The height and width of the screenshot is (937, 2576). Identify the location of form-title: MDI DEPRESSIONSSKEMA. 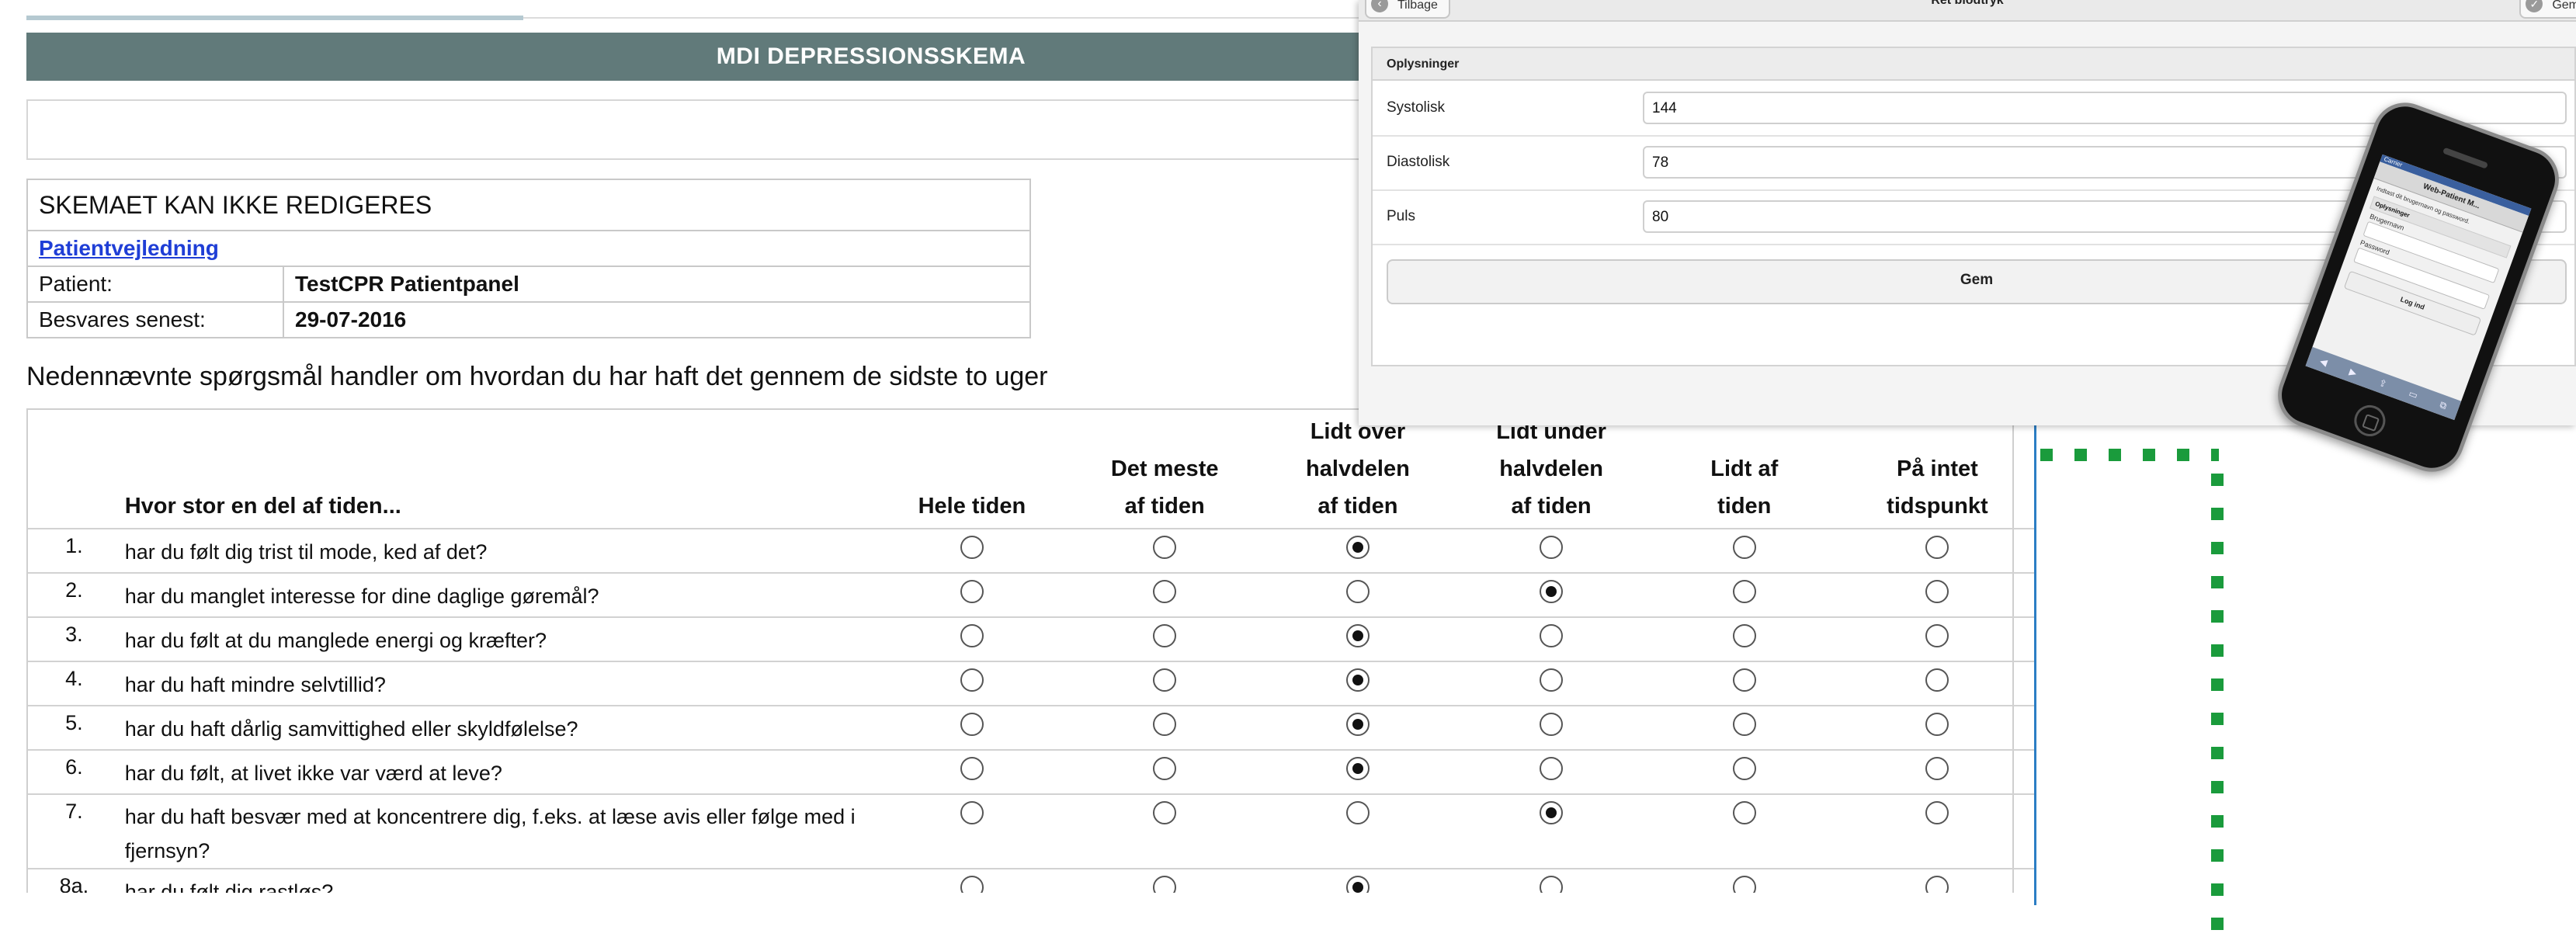
(871, 56).